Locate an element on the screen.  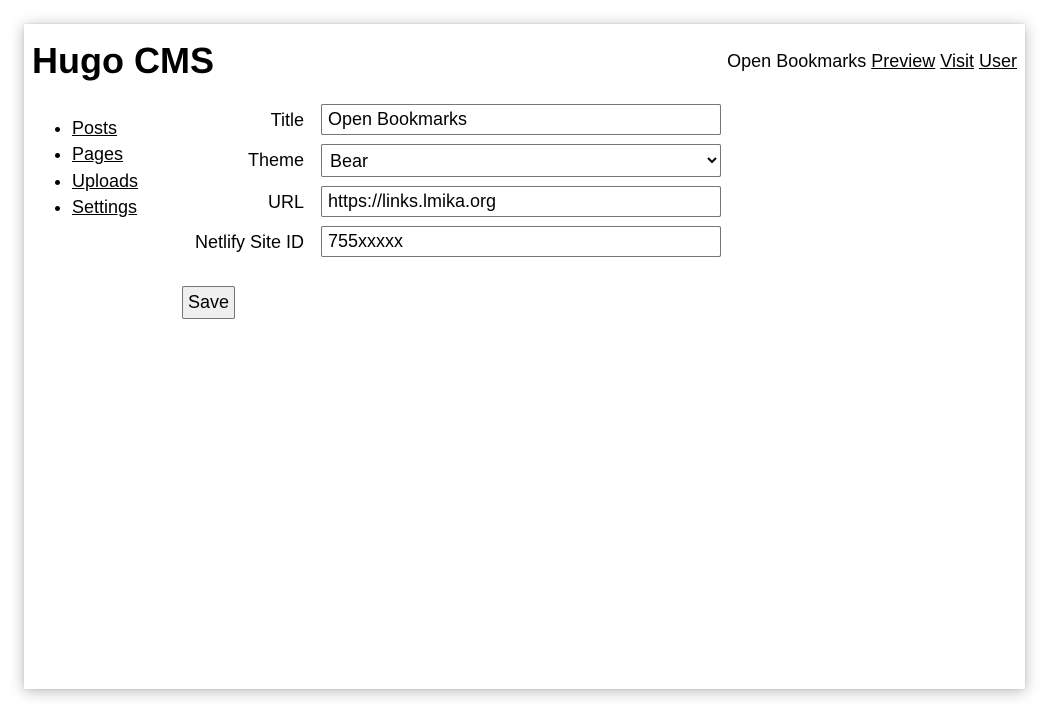
top-nav: Open Bookmarks Preview Visit User is located at coordinates (872, 61).